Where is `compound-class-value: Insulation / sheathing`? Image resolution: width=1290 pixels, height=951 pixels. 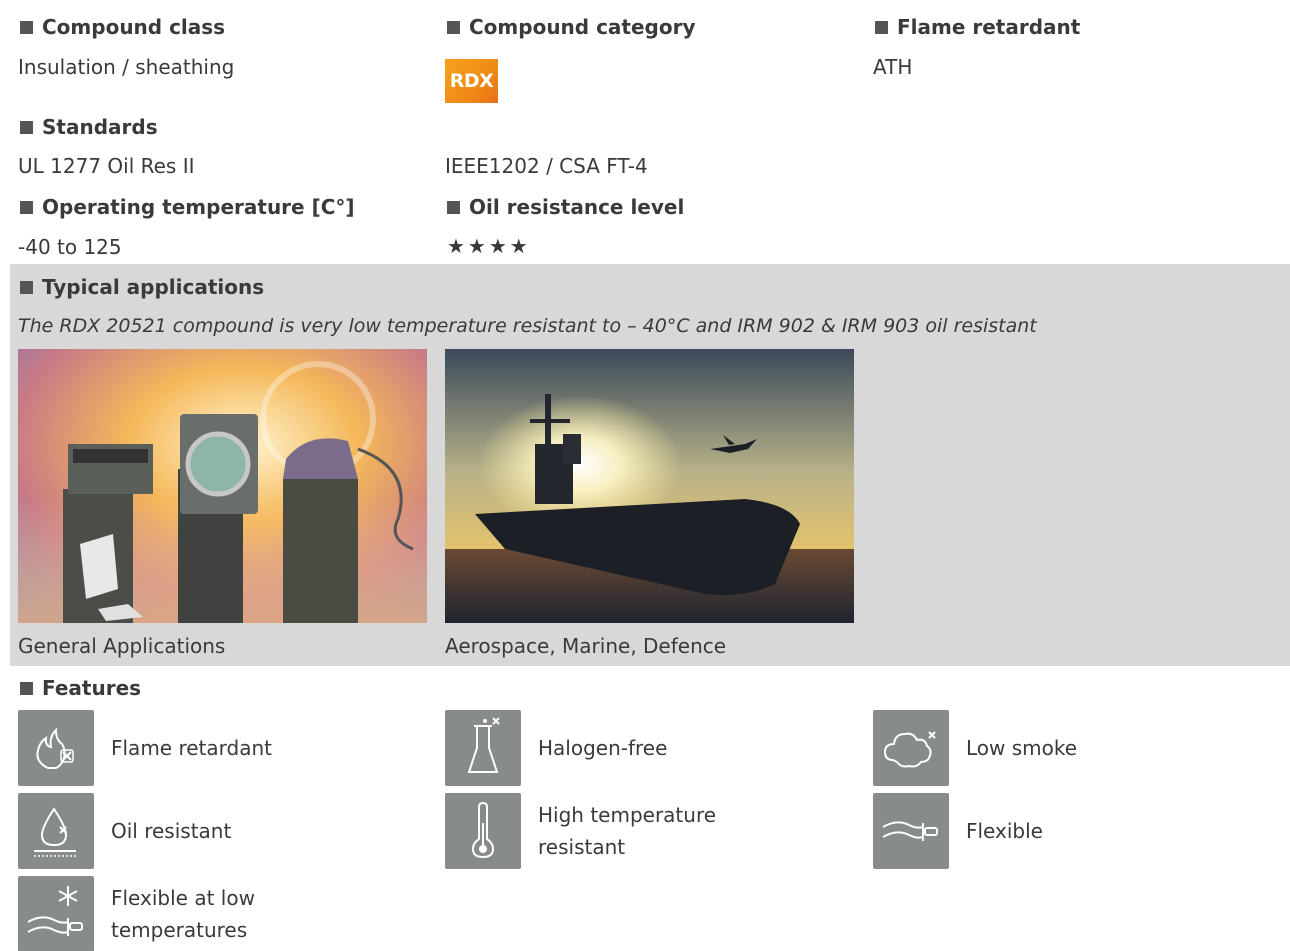
compound-class-value: Insulation / sheathing is located at coordinates (126, 67).